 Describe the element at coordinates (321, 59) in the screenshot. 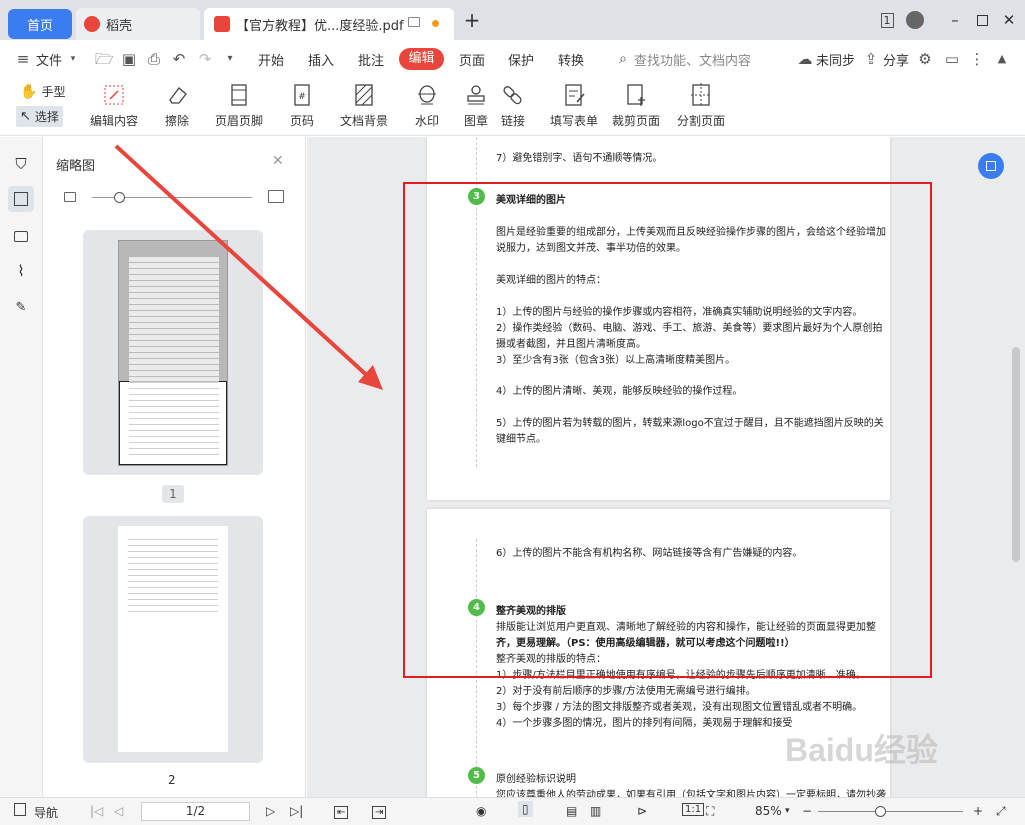

I see `menu-insert: 插入` at that location.